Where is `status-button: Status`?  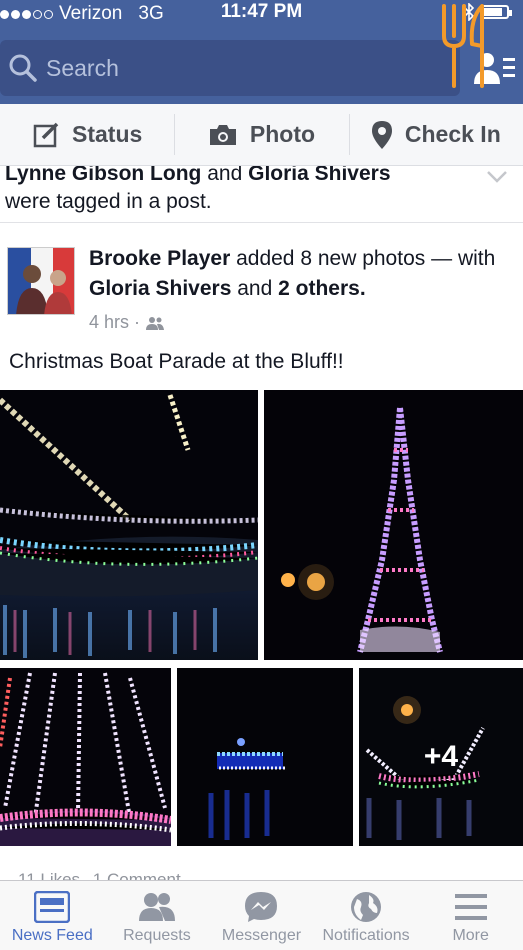 status-button: Status is located at coordinates (87, 134).